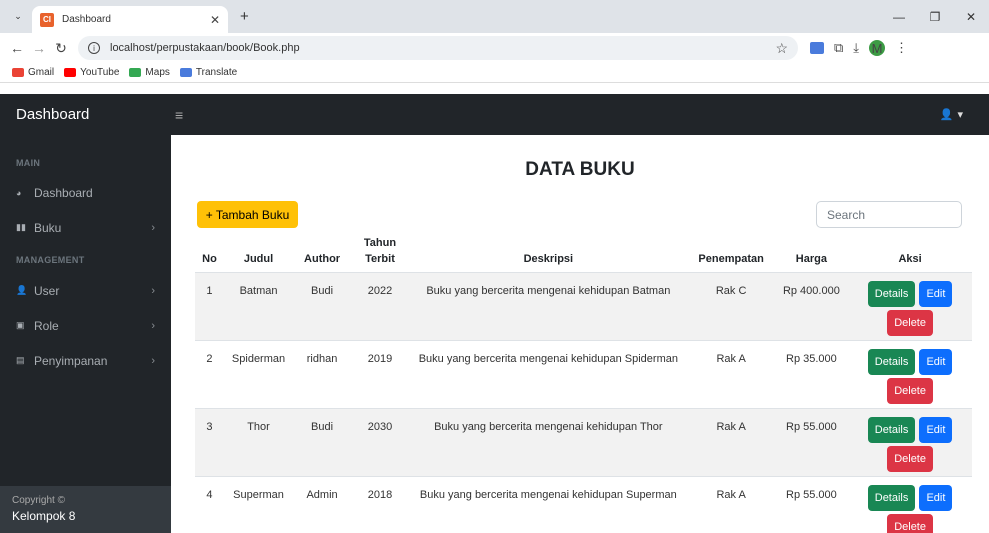  Describe the element at coordinates (258, 442) in the screenshot. I see `cell-judul: Thor` at that location.